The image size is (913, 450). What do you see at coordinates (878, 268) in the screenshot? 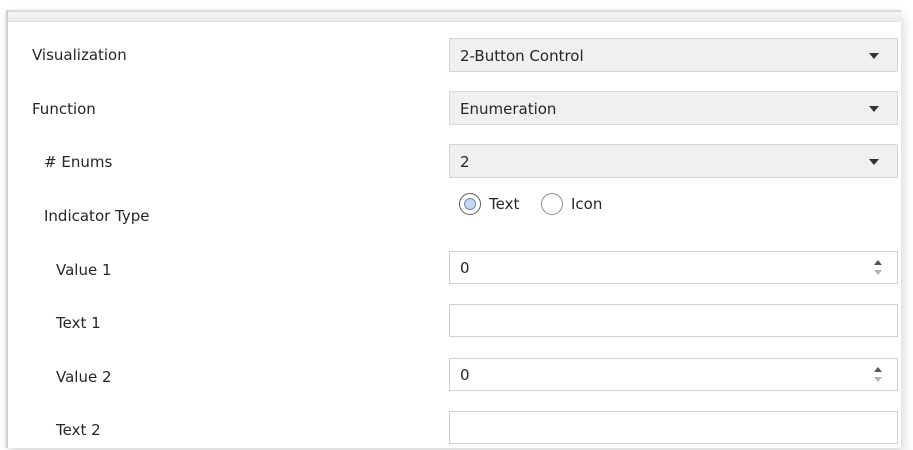
I see `value1-spin-buttons` at bounding box center [878, 268].